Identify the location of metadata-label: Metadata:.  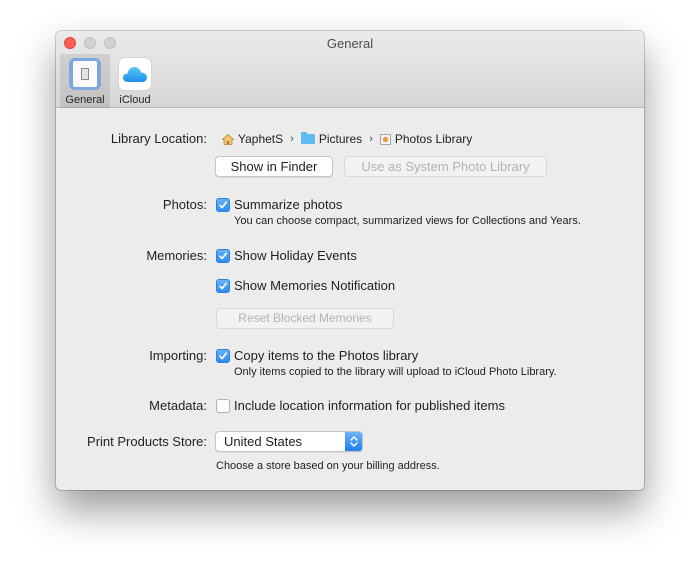
(178, 405).